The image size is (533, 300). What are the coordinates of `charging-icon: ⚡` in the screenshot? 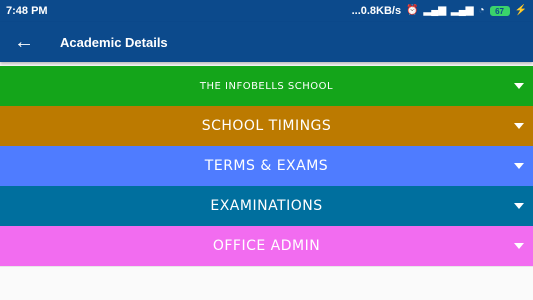 It's located at (520, 10).